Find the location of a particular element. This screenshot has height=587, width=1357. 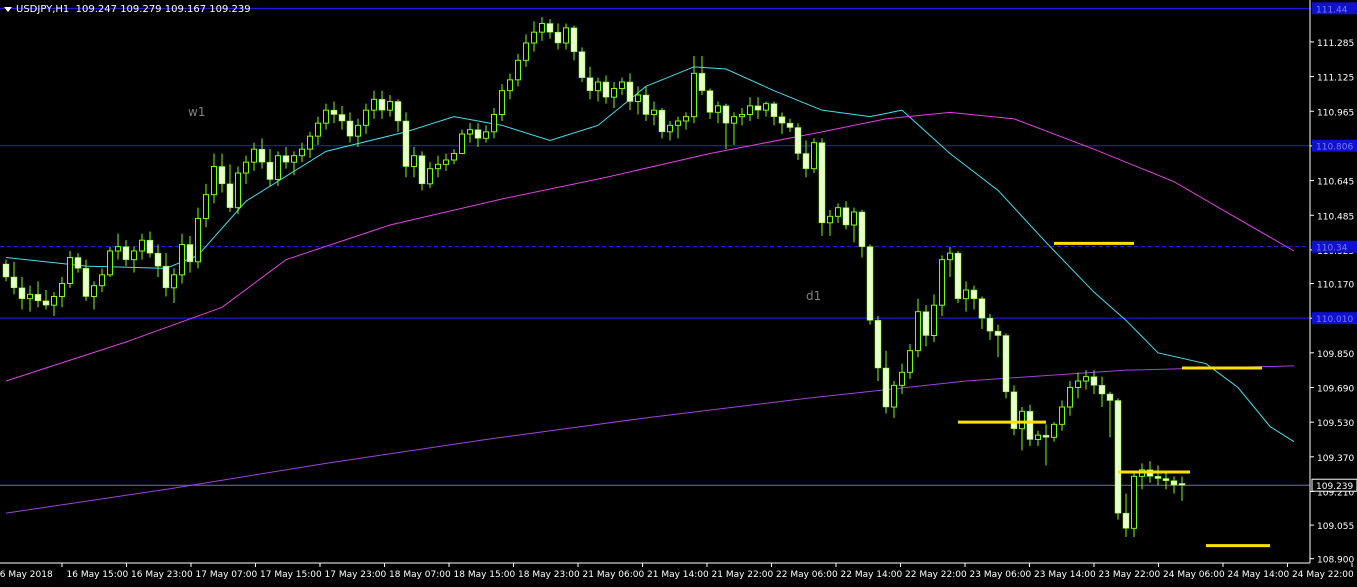

time-tick-label: 21 May 22:00 is located at coordinates (743, 575).